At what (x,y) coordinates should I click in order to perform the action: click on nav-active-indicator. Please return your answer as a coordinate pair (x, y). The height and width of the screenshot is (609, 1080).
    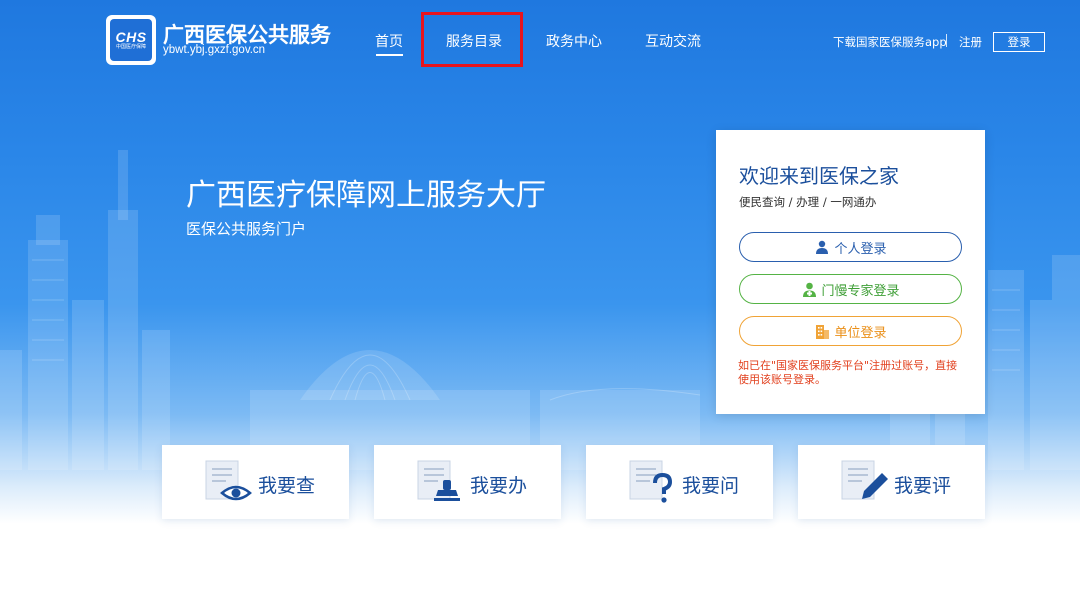
    Looking at the image, I should click on (389, 55).